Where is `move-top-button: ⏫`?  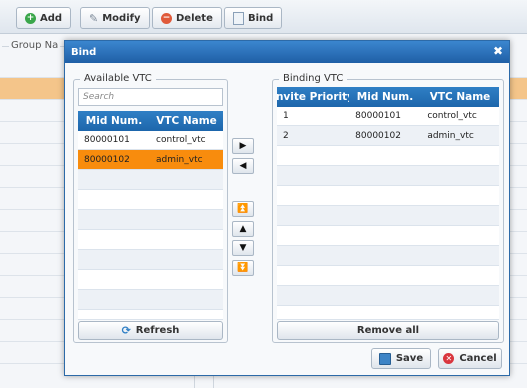
move-top-button: ⏫ is located at coordinates (243, 209).